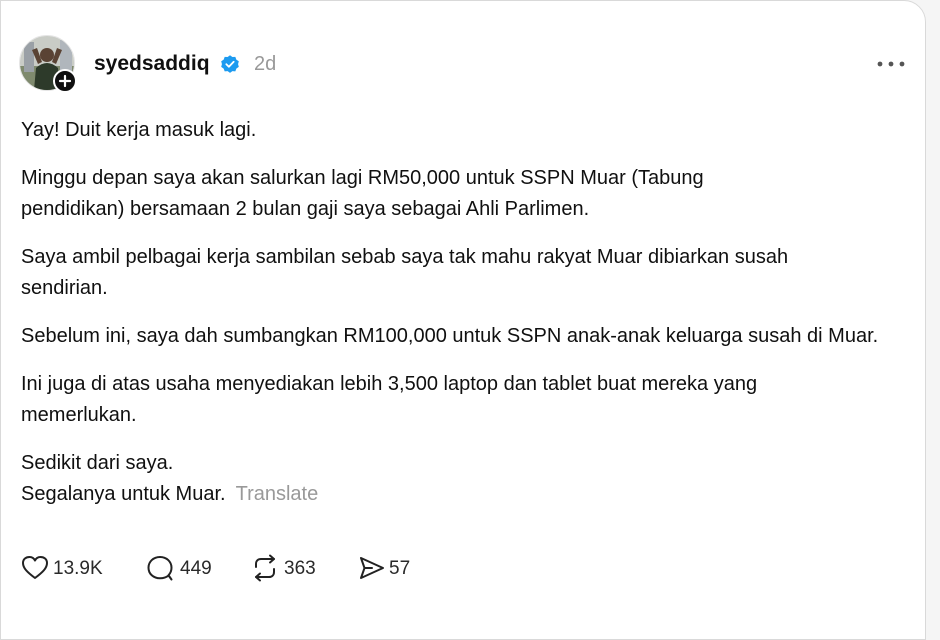 This screenshot has width=940, height=640. I want to click on repost-count: 363, so click(300, 568).